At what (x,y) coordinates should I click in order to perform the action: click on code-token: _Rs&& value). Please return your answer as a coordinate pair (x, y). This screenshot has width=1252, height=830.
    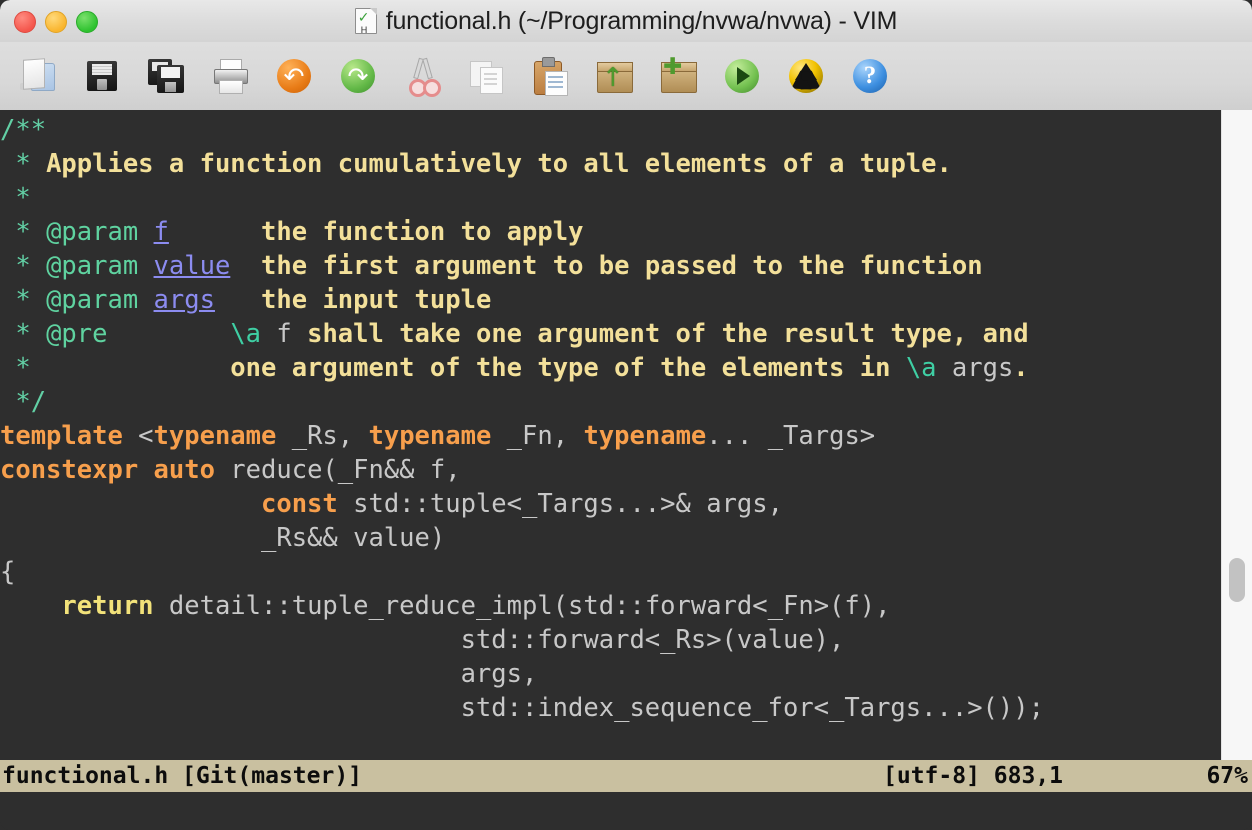
    Looking at the image, I should click on (223, 538).